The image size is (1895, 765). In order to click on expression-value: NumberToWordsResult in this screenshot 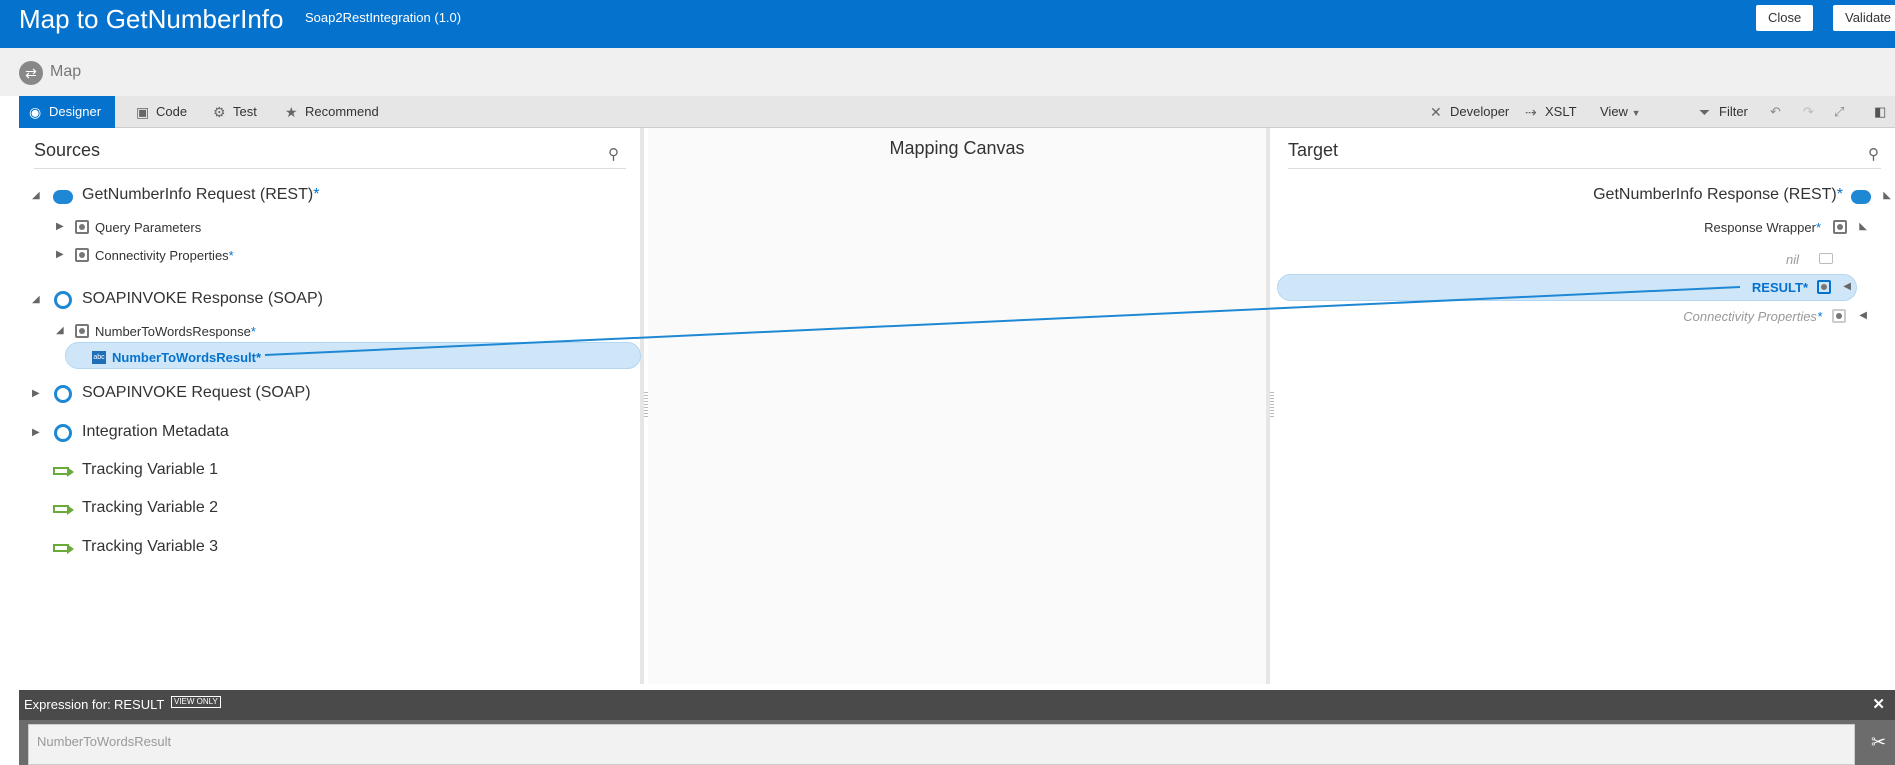, I will do `click(104, 741)`.